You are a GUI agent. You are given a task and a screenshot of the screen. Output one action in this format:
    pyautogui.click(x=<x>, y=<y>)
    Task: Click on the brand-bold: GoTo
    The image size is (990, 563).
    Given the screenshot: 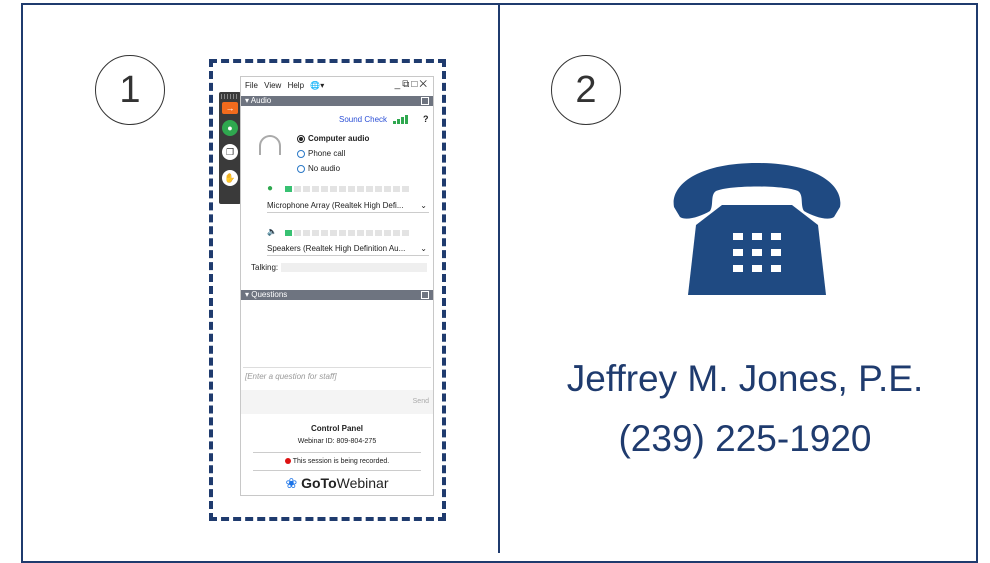 What is the action you would take?
    pyautogui.click(x=319, y=483)
    